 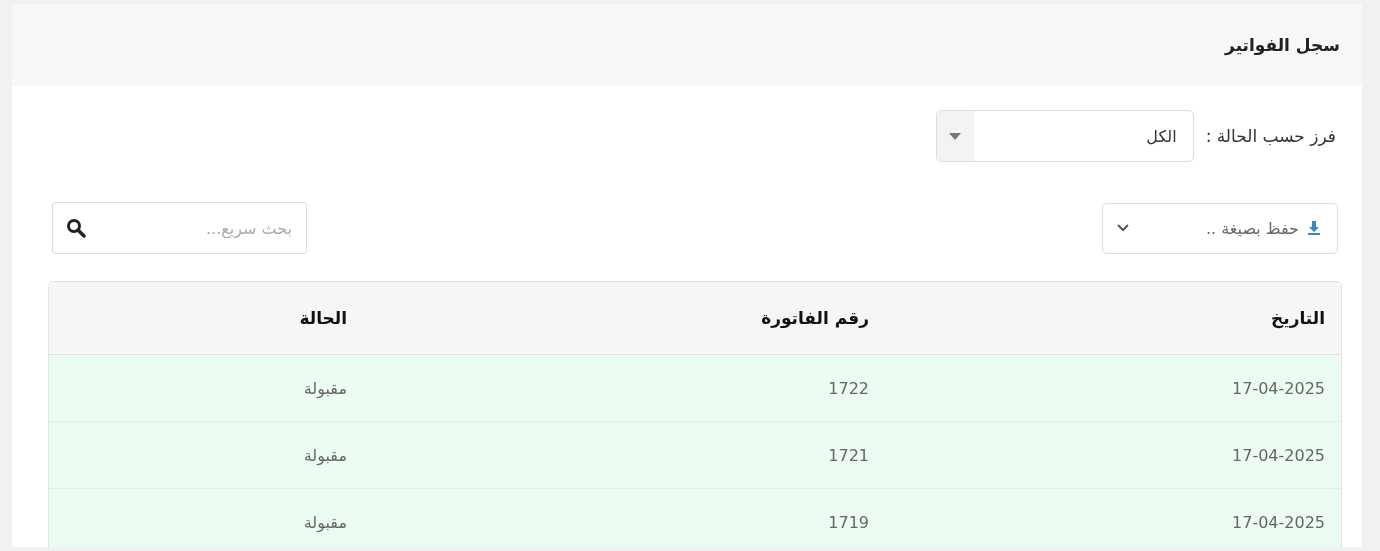 What do you see at coordinates (1314, 228) in the screenshot?
I see `download-icon` at bounding box center [1314, 228].